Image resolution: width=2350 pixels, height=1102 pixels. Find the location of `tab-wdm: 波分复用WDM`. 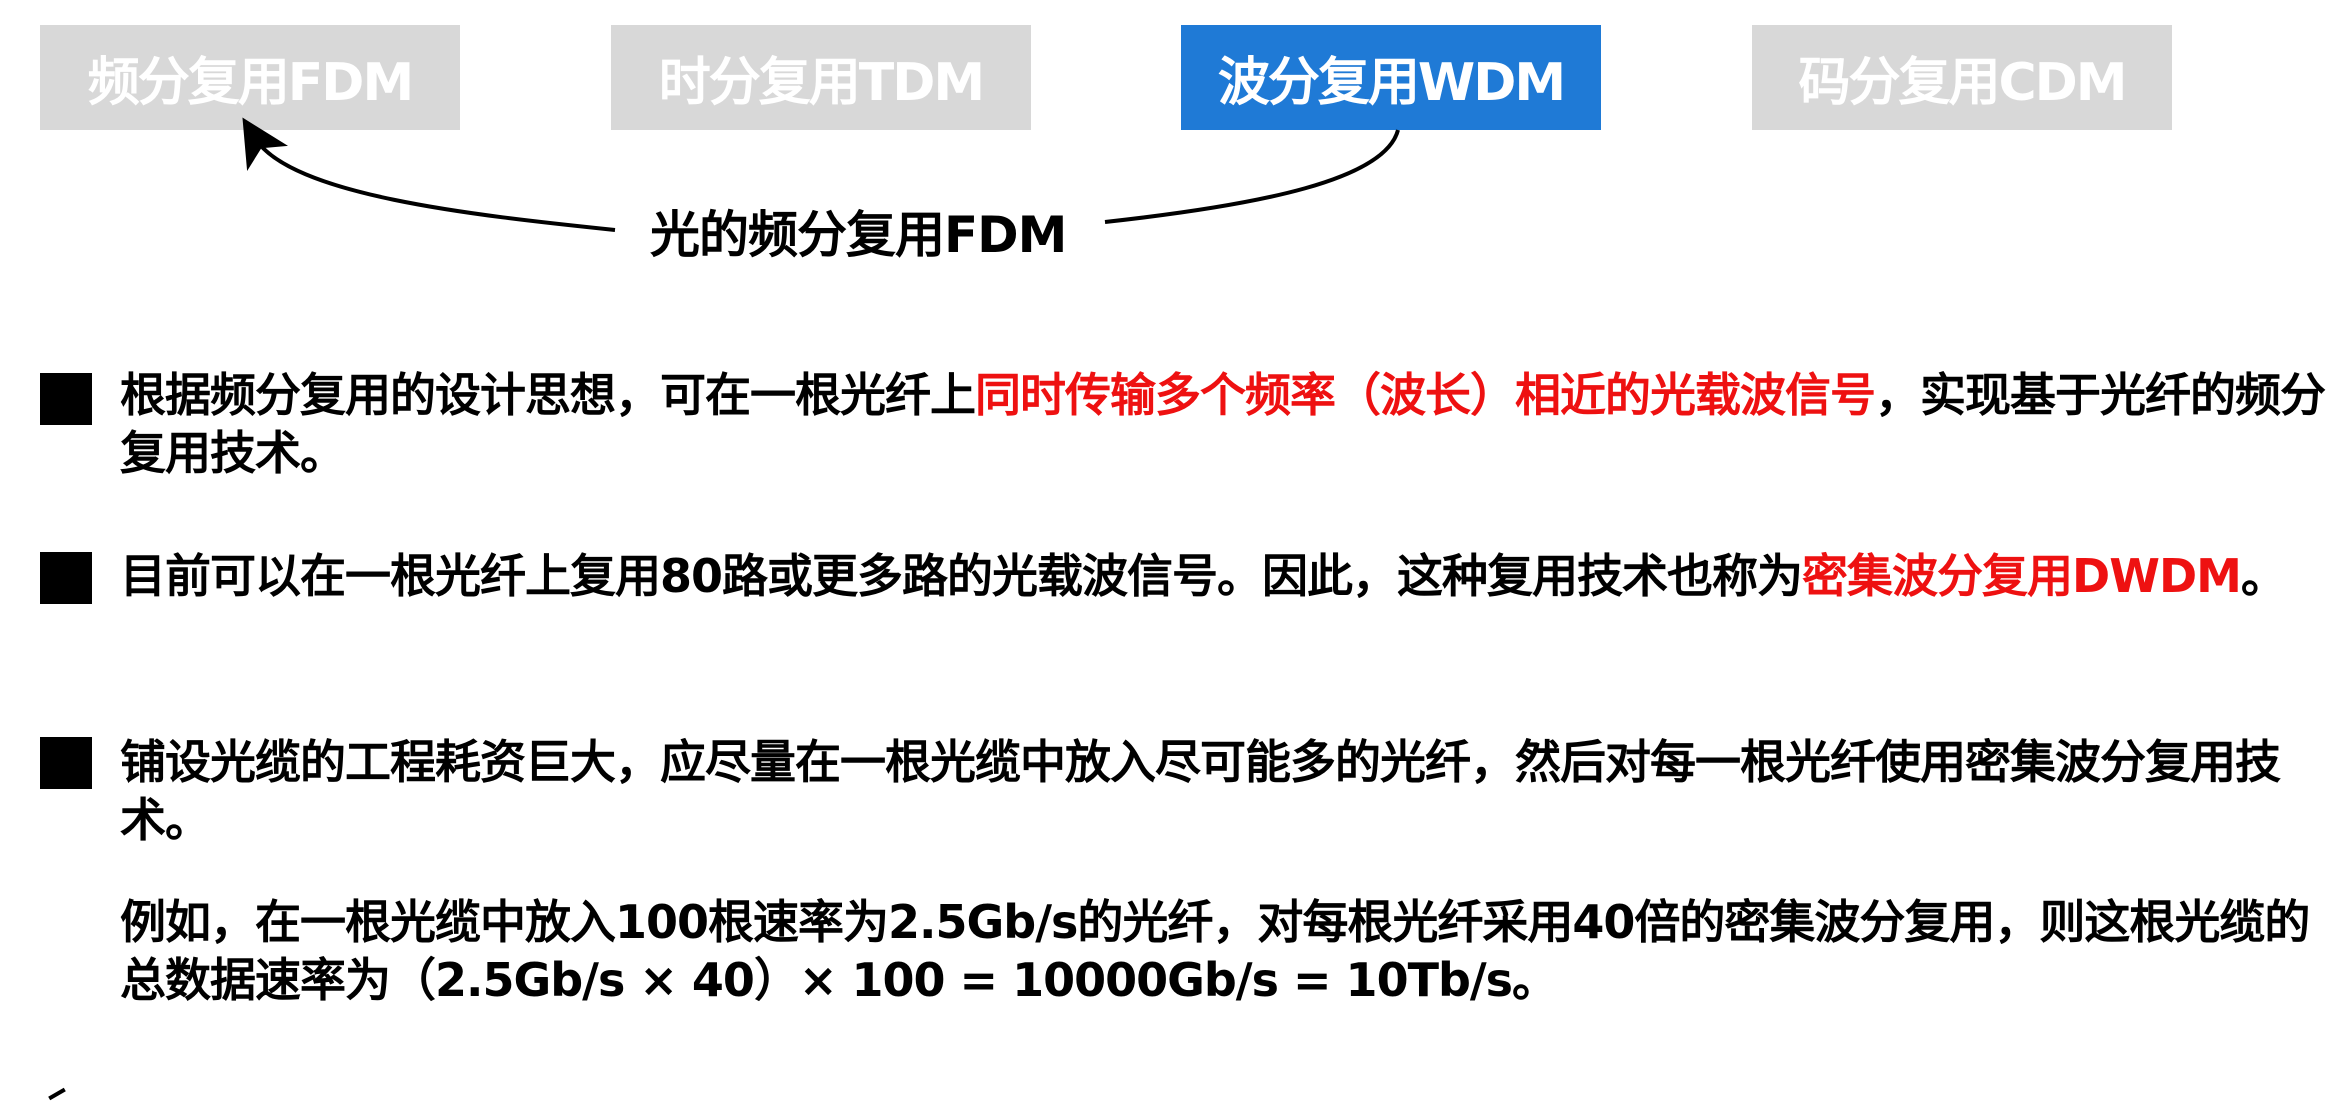

tab-wdm: 波分复用WDM is located at coordinates (1391, 77).